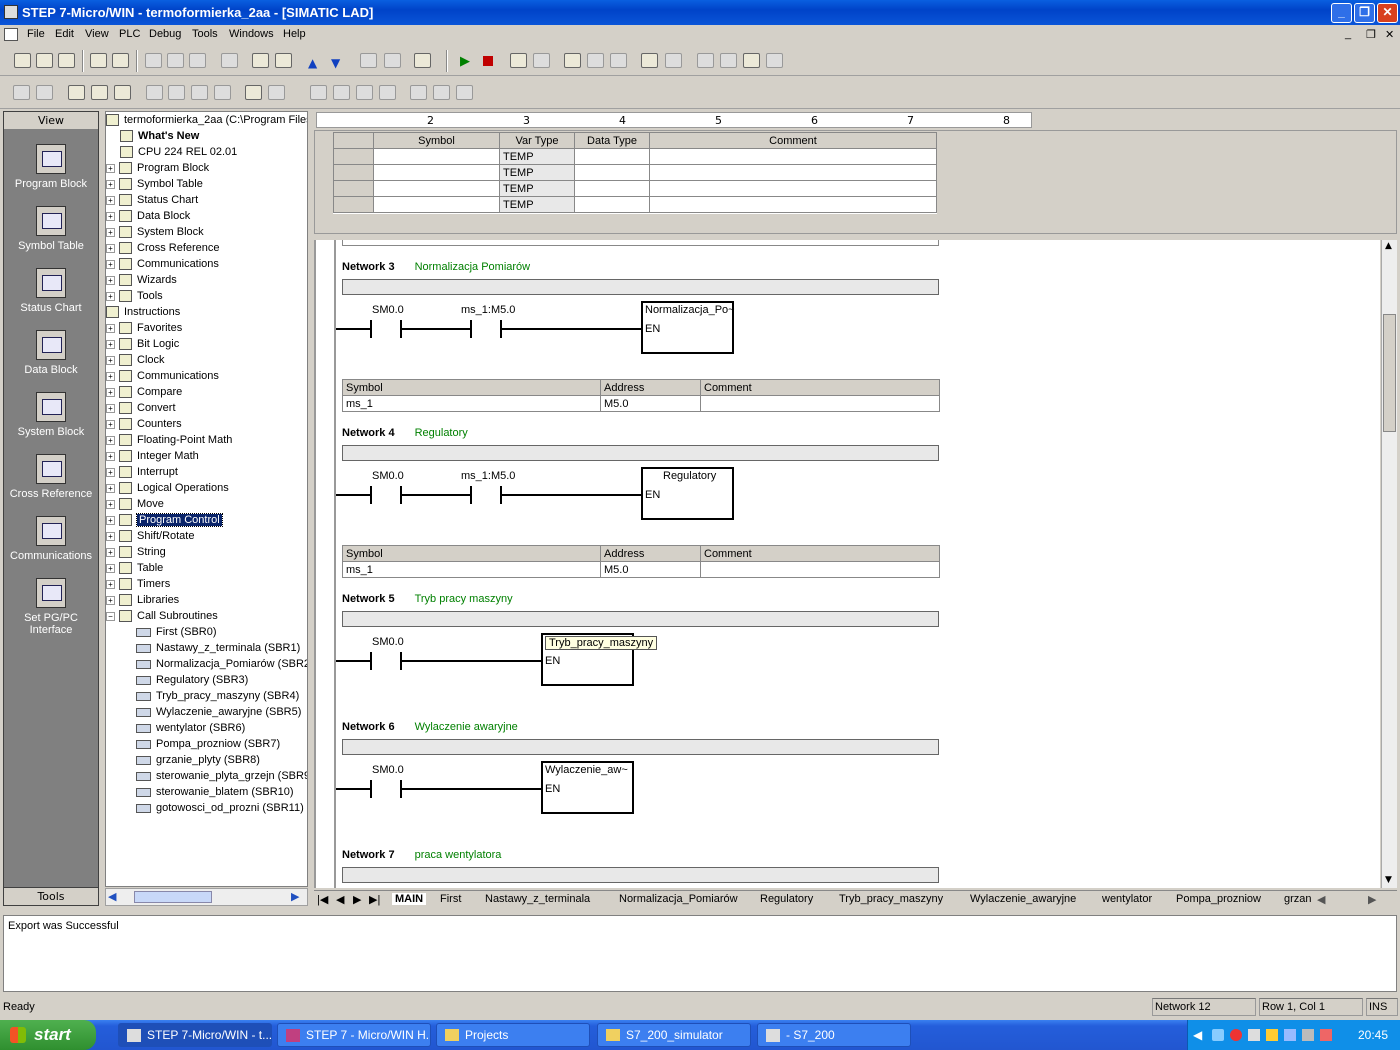 The image size is (1400, 1050). I want to click on sort-ascending-icon, so click(368, 60).